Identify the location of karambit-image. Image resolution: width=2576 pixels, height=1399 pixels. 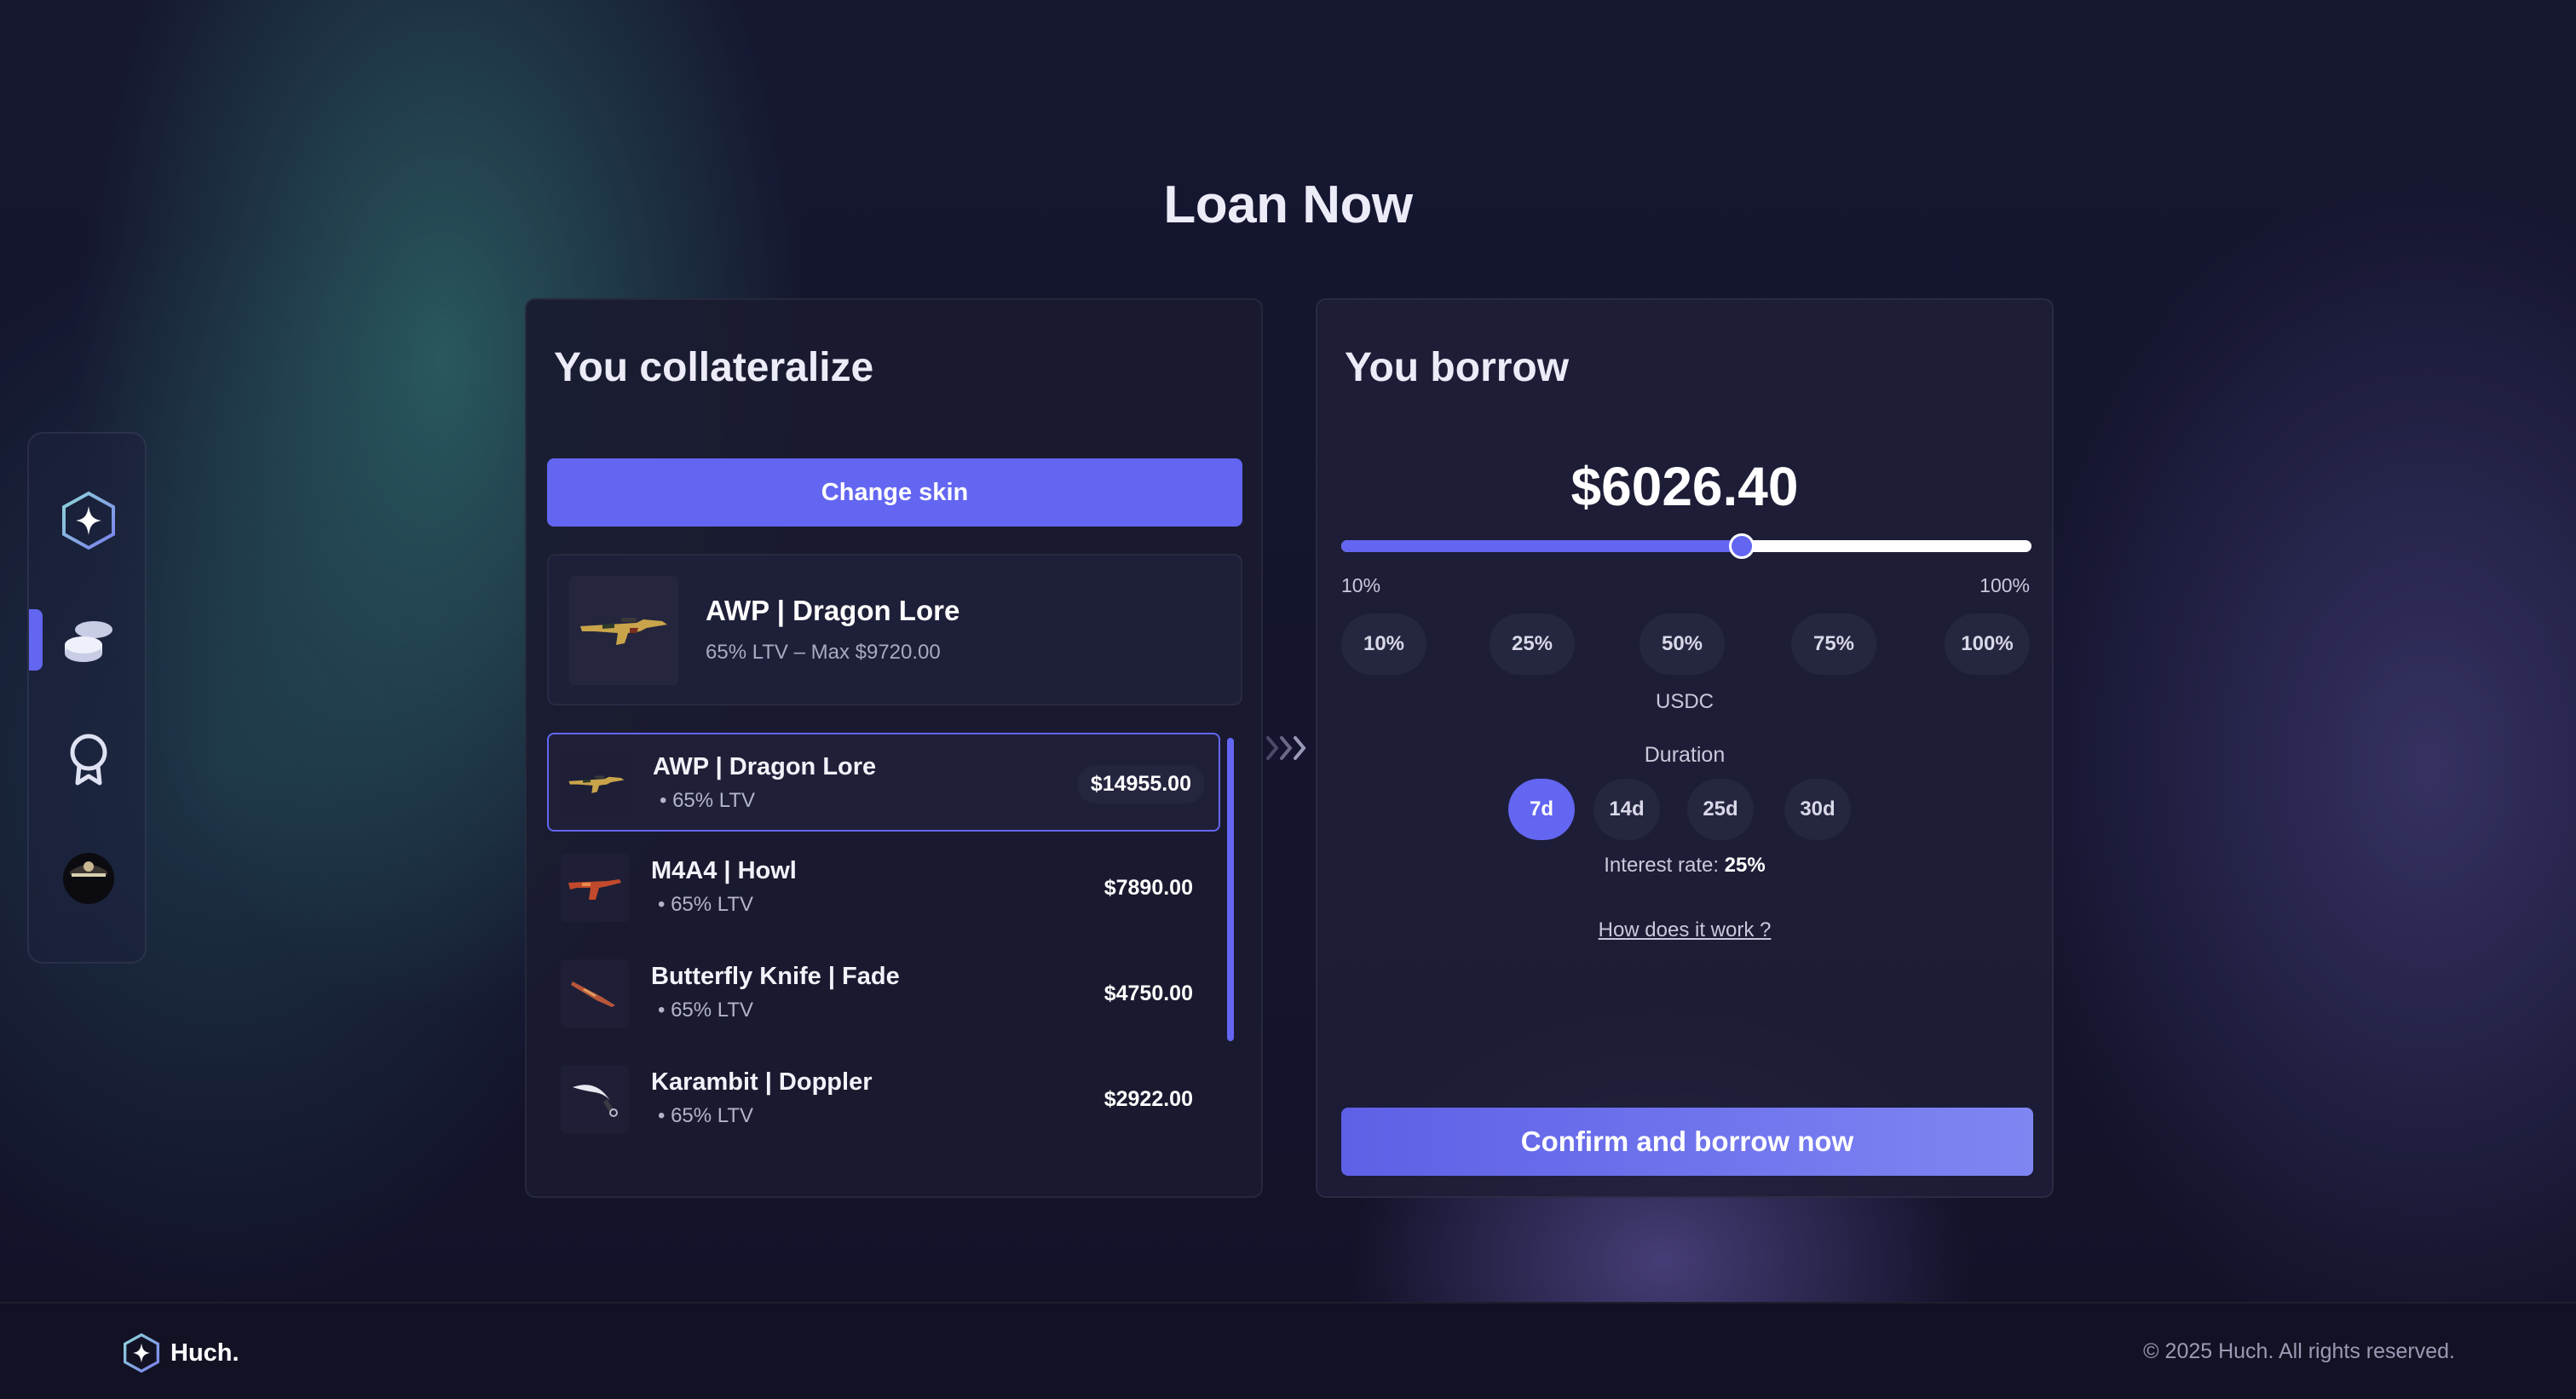
(595, 1101).